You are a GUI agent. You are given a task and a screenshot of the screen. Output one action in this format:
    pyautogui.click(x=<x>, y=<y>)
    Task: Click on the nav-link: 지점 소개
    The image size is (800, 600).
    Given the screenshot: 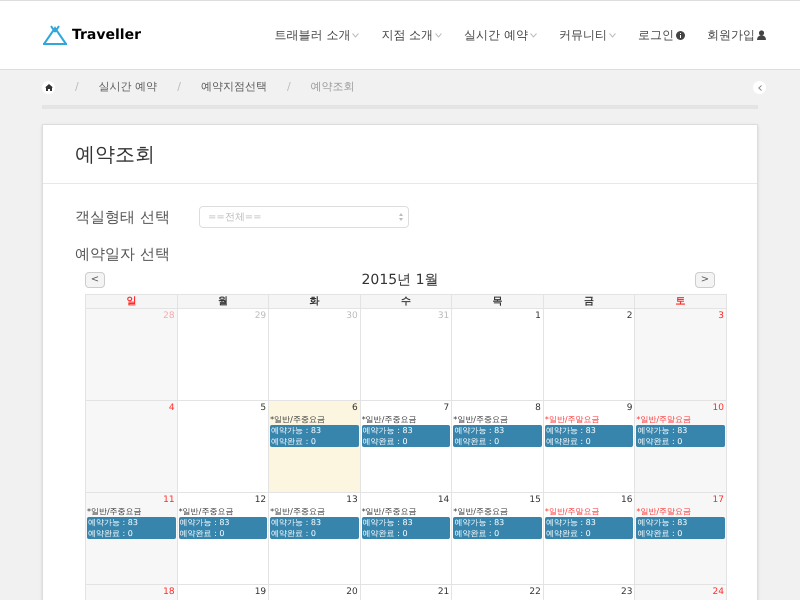 What is the action you would take?
    pyautogui.click(x=411, y=35)
    